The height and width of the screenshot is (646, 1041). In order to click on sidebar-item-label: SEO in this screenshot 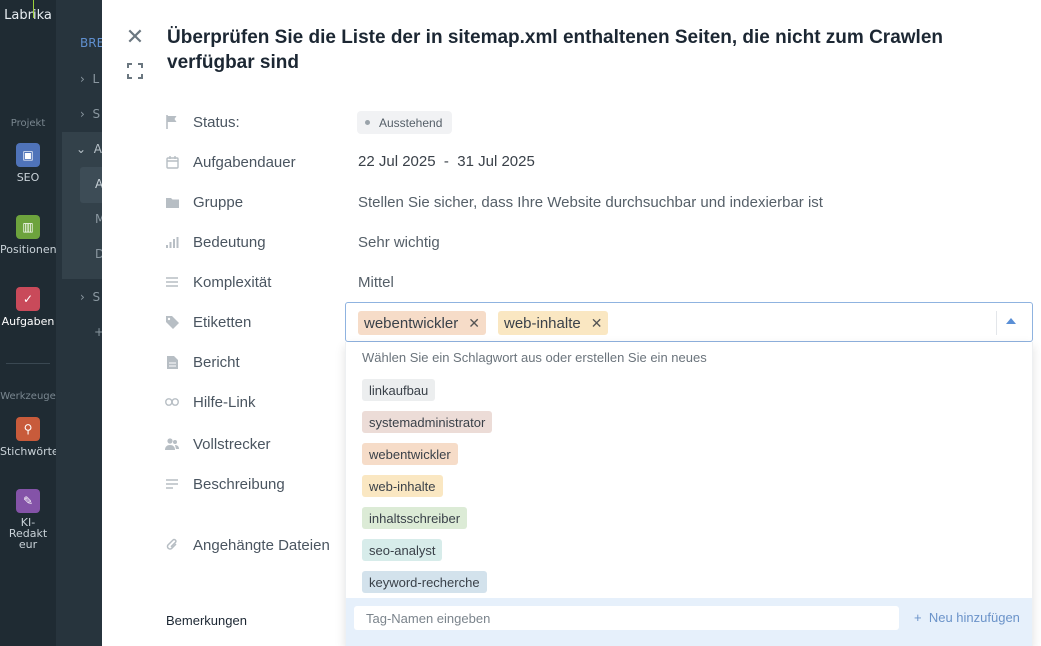, I will do `click(28, 177)`.